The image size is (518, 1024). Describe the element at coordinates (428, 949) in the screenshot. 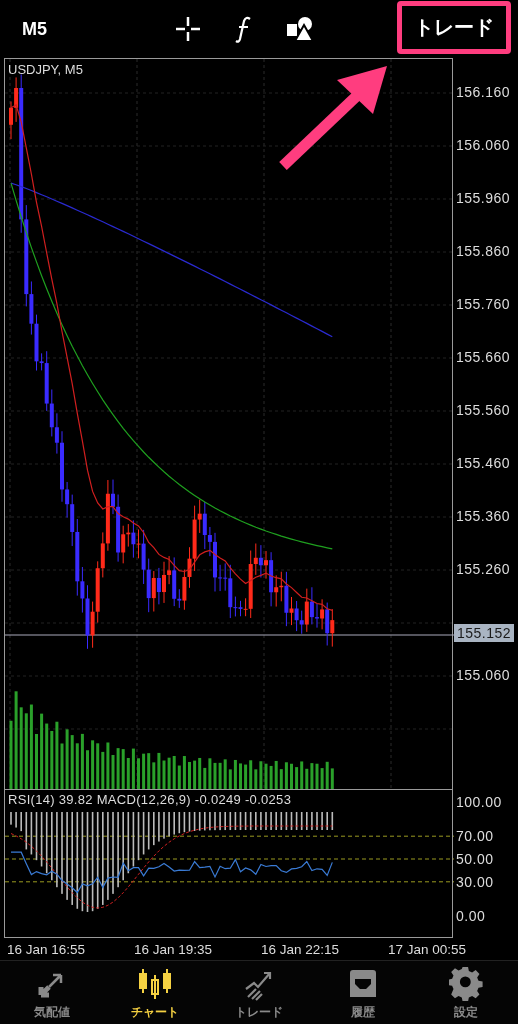

I see `time-label: 17 Jan 00:55` at that location.